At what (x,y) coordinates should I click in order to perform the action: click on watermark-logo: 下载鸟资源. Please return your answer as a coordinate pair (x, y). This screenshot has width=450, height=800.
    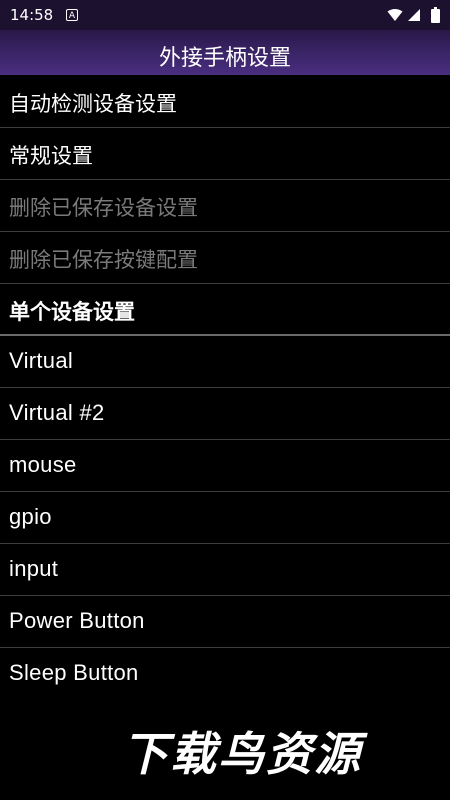
    Looking at the image, I should click on (242, 754).